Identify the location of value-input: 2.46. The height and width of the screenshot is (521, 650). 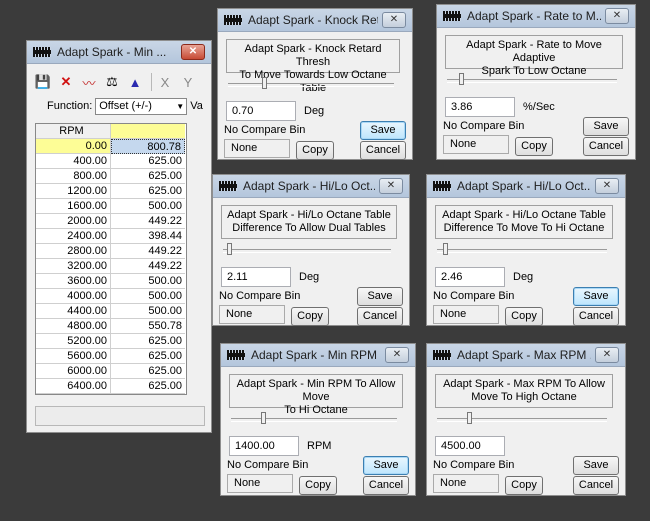
(470, 277).